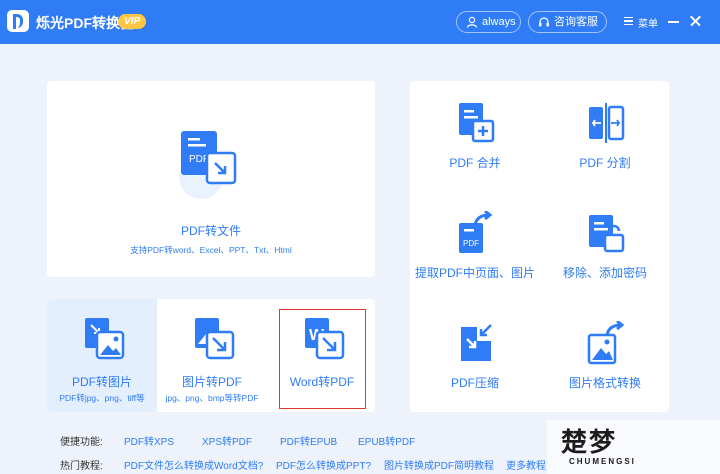 The height and width of the screenshot is (474, 720). What do you see at coordinates (604, 383) in the screenshot?
I see `image-format-title: 图片格式转换` at bounding box center [604, 383].